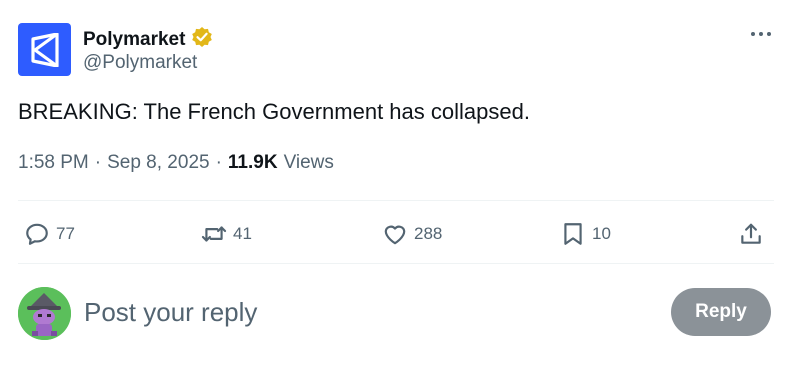  I want to click on views-count: 11.9K, so click(252, 162).